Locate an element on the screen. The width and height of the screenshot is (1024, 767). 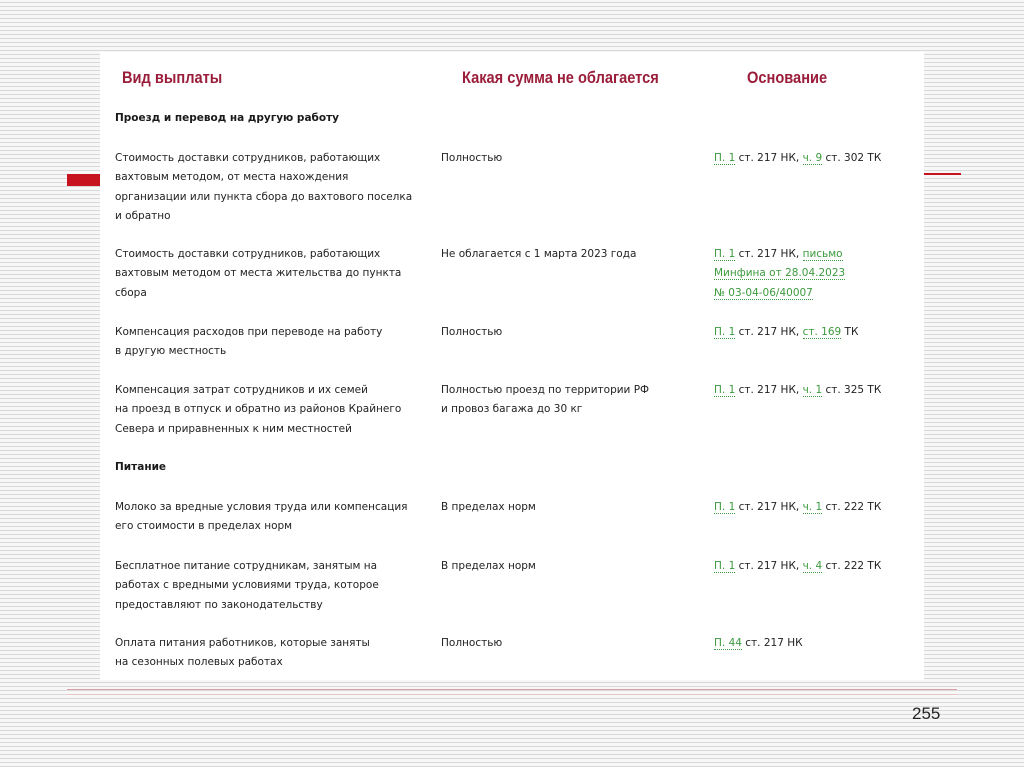
basis-line: П. 1 ст. 217 НК, ч. 1 ст. 222 ТК is located at coordinates (814, 507).